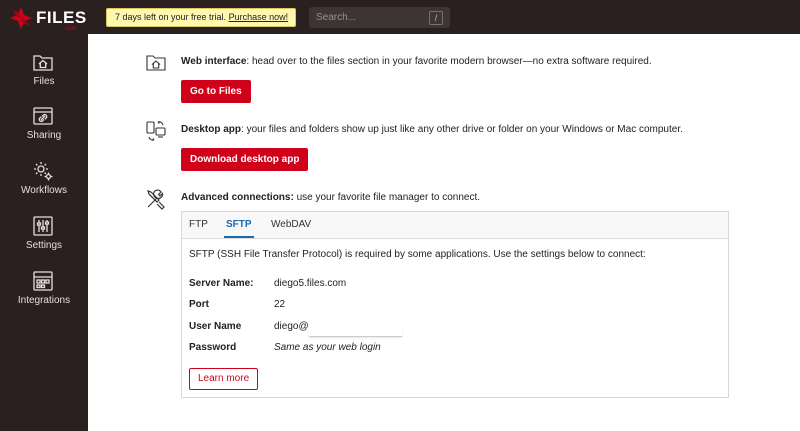 The image size is (800, 431). What do you see at coordinates (156, 63) in the screenshot?
I see `web-interface-icon` at bounding box center [156, 63].